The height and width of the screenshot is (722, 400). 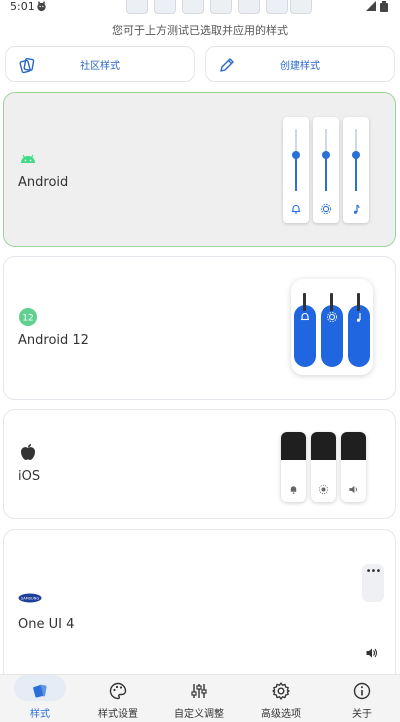 What do you see at coordinates (281, 691) in the screenshot?
I see `gear-icon` at bounding box center [281, 691].